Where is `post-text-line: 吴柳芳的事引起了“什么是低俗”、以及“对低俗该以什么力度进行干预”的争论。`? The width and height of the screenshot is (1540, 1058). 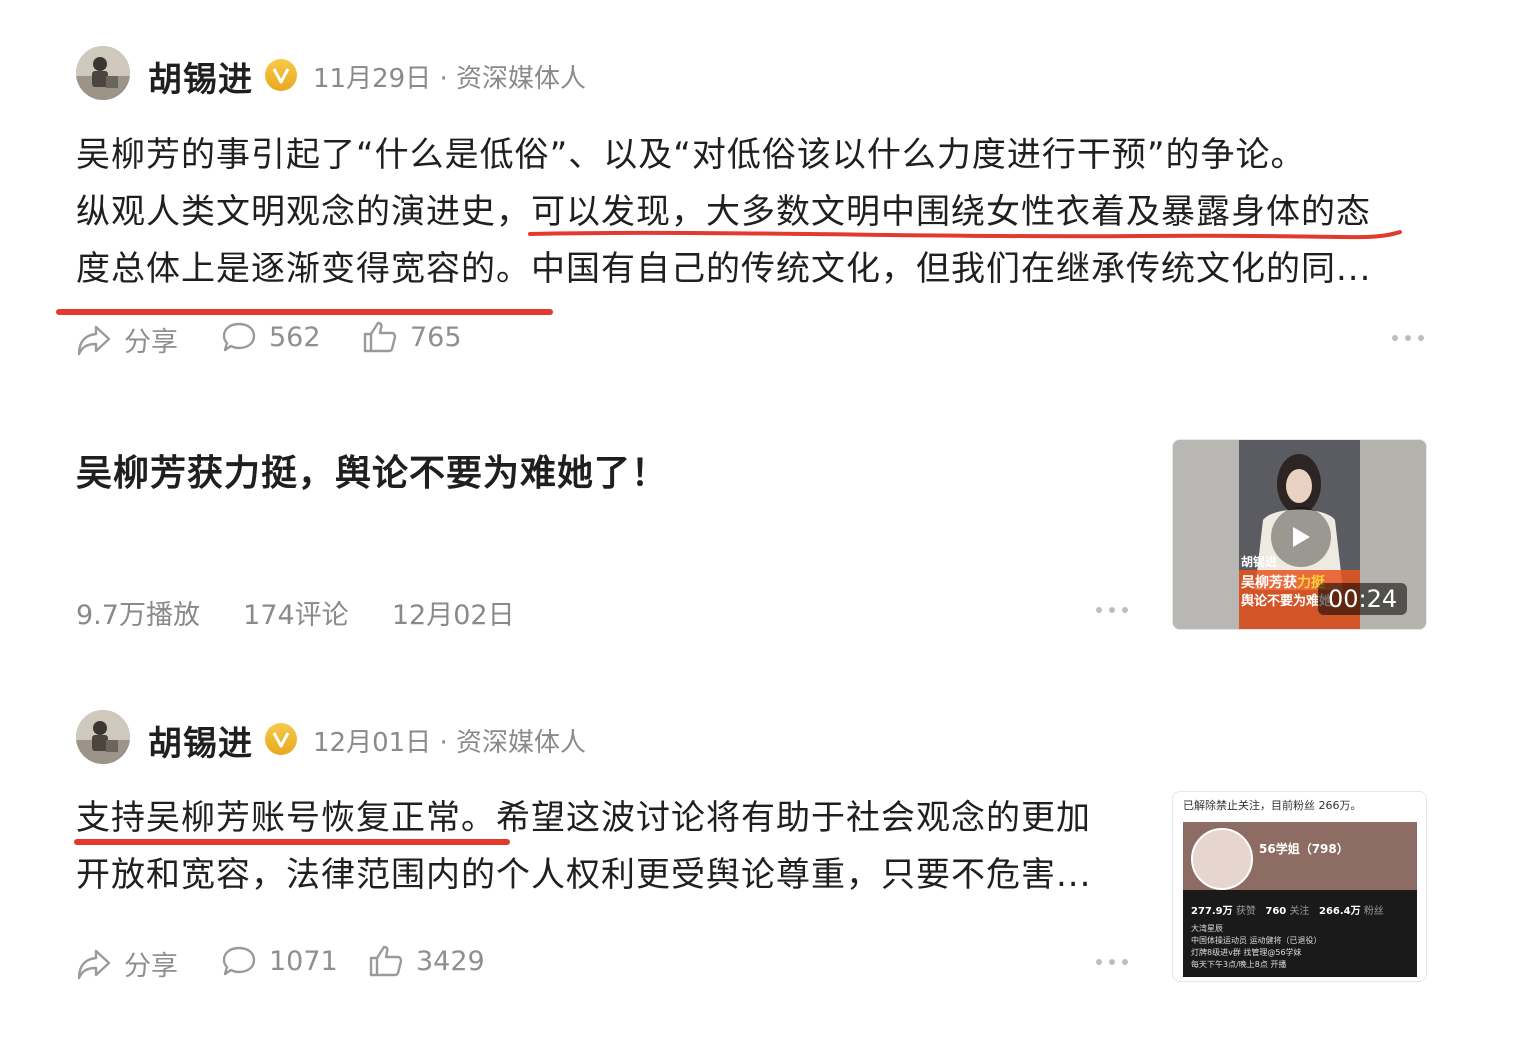 post-text-line: 吴柳芳的事引起了“什么是低俗”、以及“对低俗该以什么力度进行干预”的争论。 is located at coordinates (691, 155).